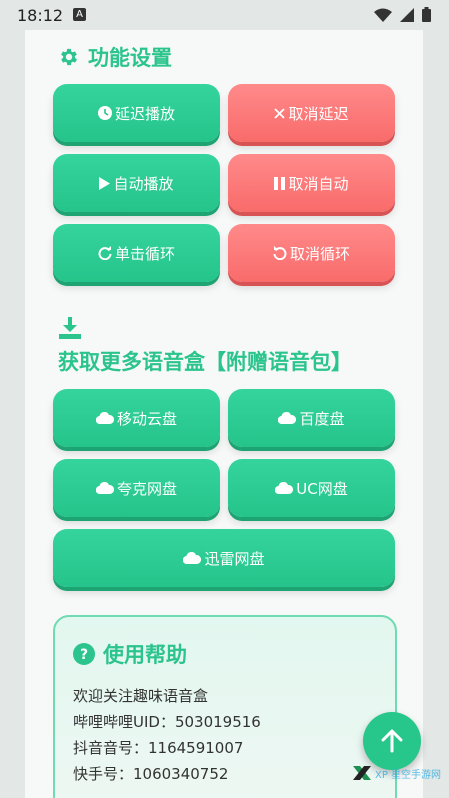  Describe the element at coordinates (70, 328) in the screenshot. I see `download-icon` at that location.